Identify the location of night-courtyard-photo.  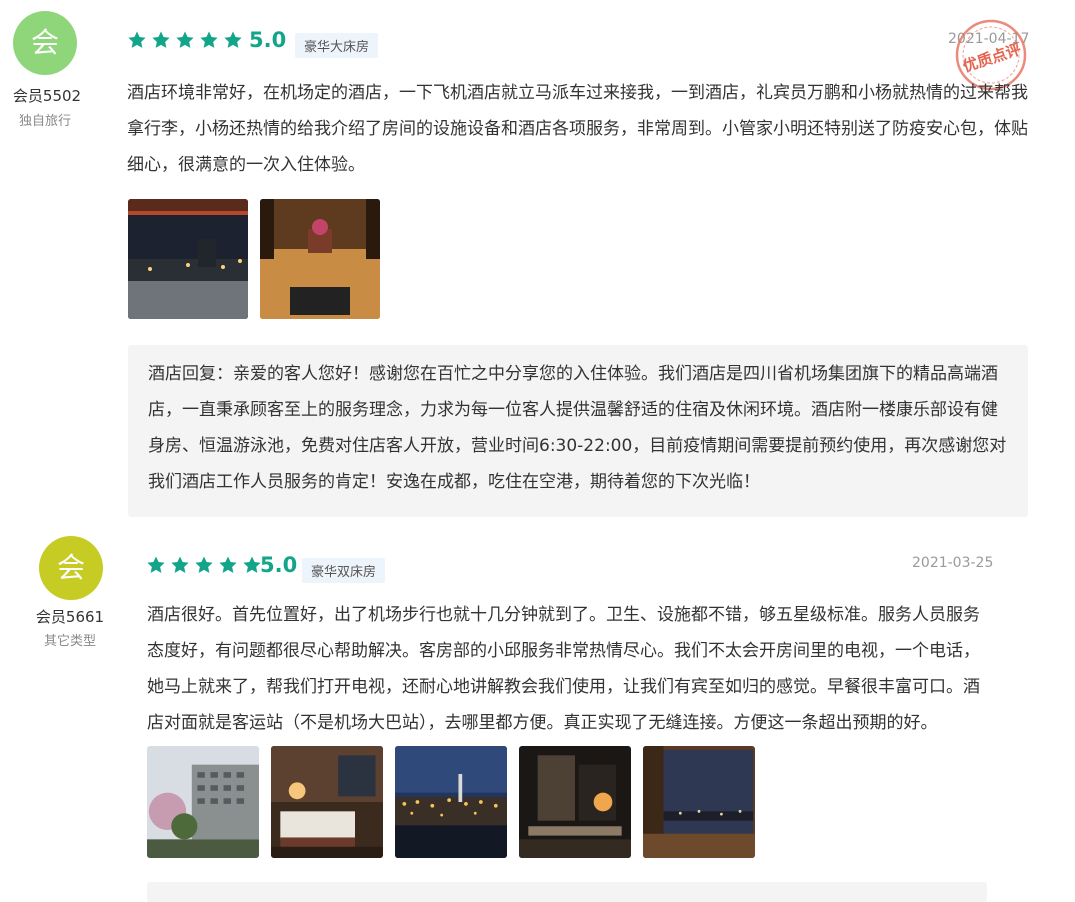
(188, 259).